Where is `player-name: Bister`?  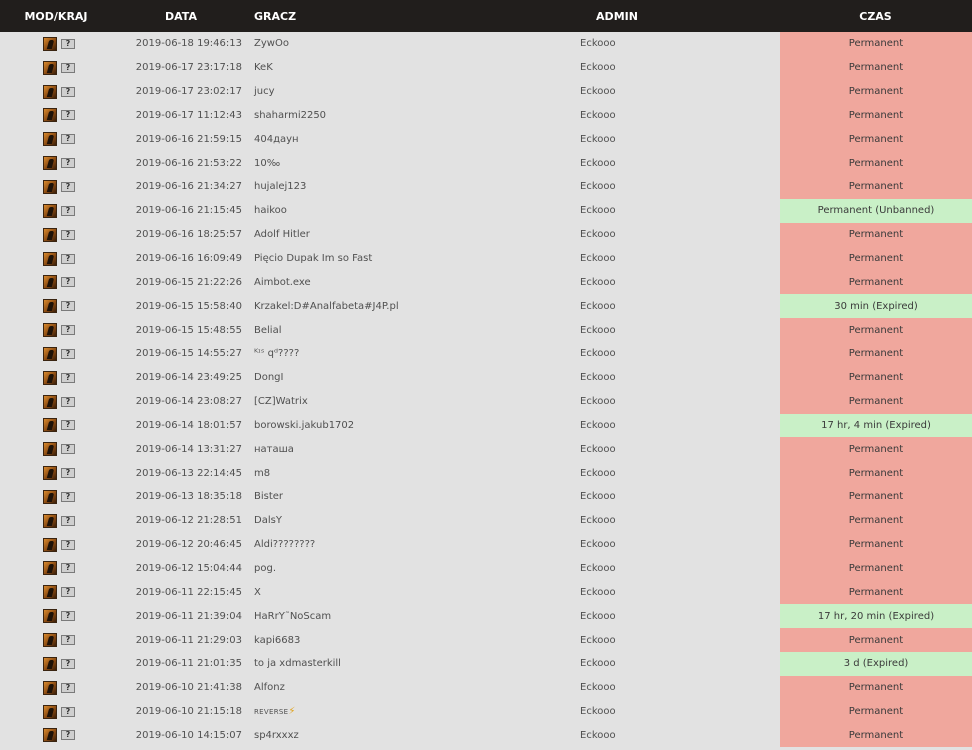 player-name: Bister is located at coordinates (415, 496).